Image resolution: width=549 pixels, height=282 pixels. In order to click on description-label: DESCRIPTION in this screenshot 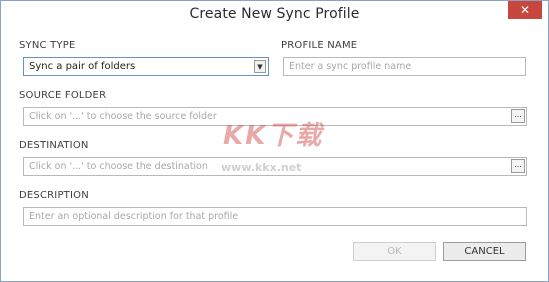, I will do `click(54, 195)`.